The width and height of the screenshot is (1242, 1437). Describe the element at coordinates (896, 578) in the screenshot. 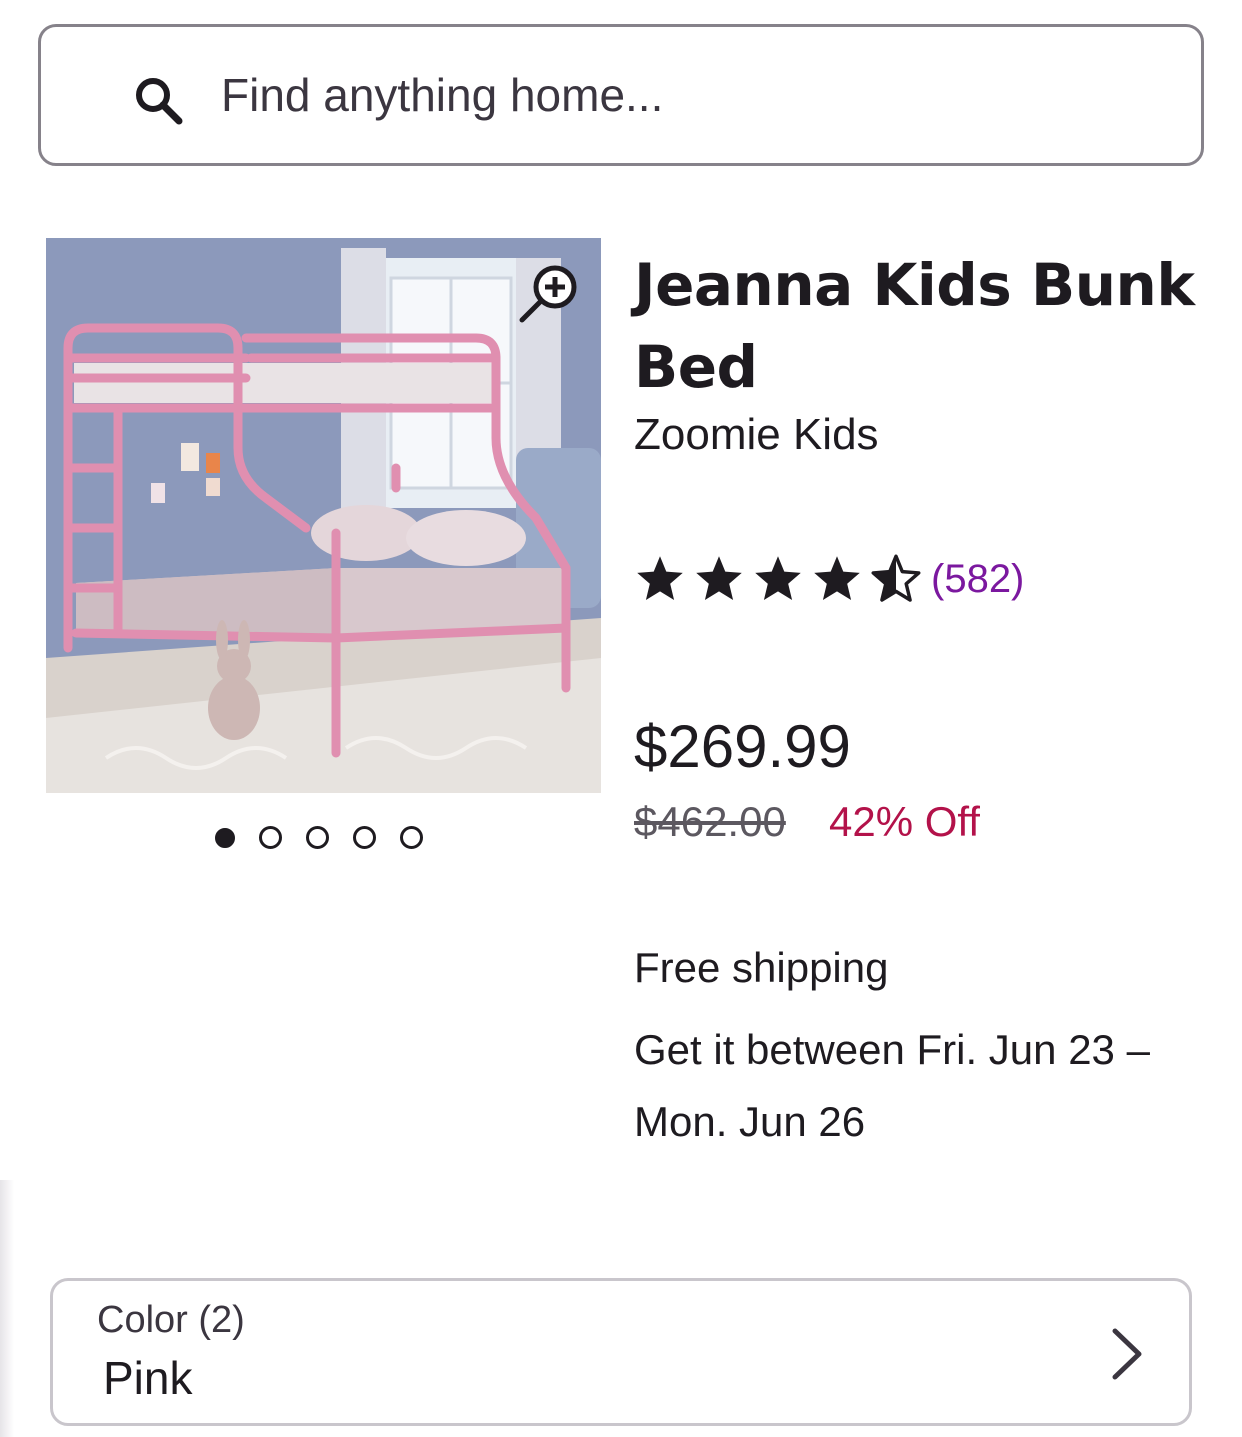

I see `star-half-icon` at that location.